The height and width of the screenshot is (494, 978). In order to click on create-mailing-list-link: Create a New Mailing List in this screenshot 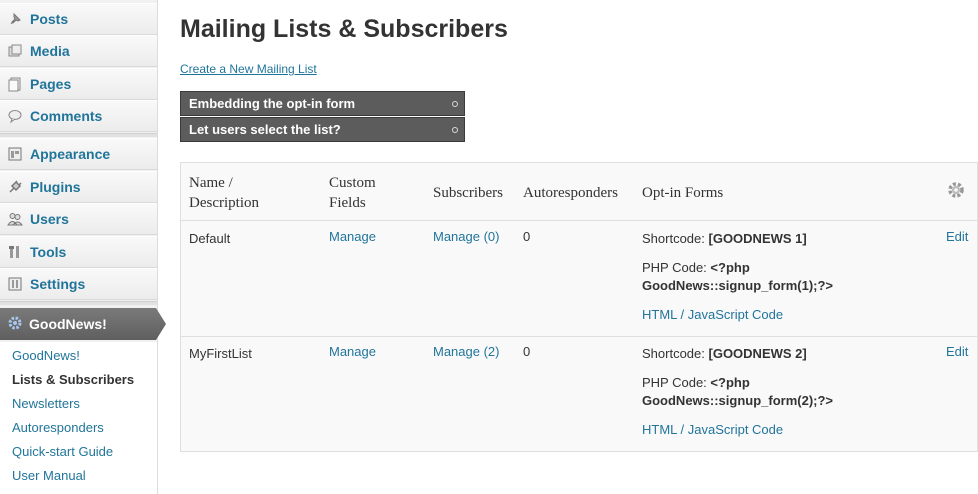, I will do `click(248, 69)`.